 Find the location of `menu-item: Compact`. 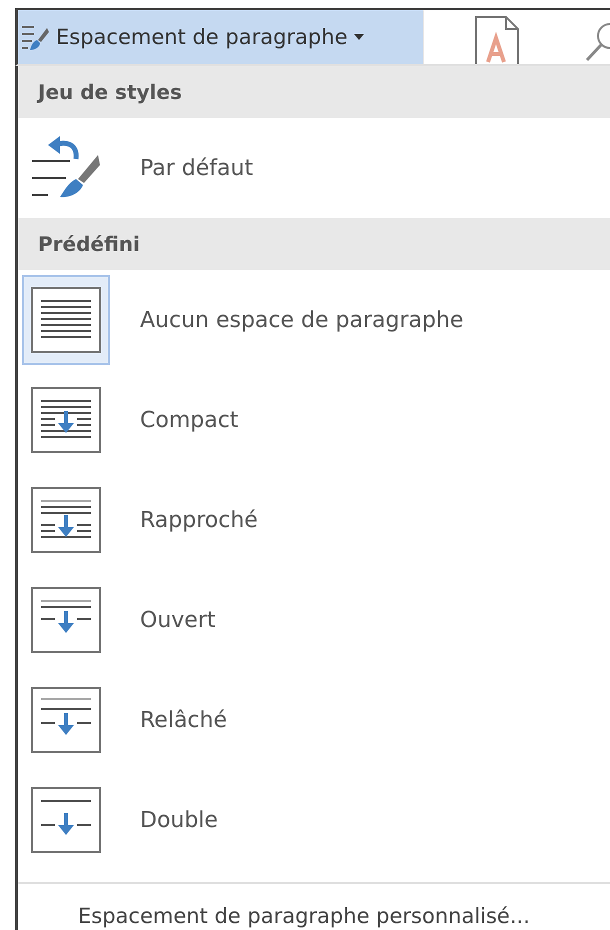

menu-item: Compact is located at coordinates (314, 420).